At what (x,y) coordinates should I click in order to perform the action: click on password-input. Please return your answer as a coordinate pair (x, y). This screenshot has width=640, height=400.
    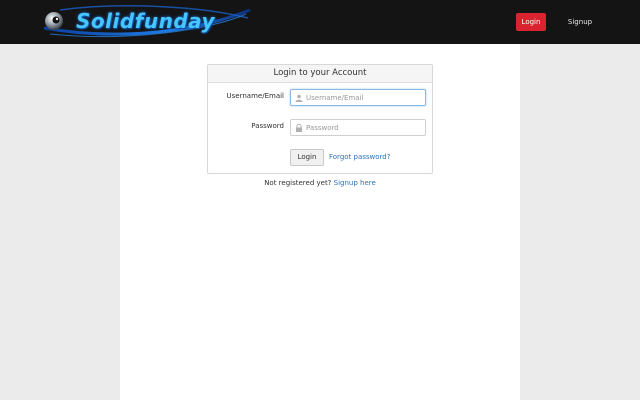
    Looking at the image, I should click on (365, 127).